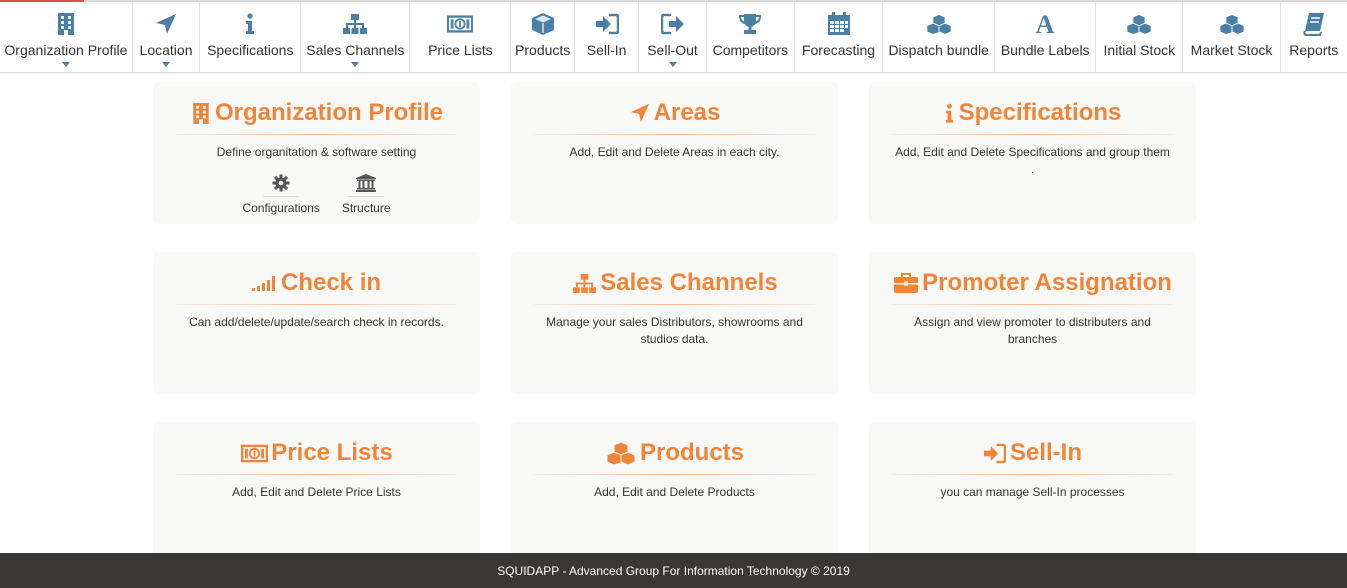  What do you see at coordinates (332, 452) in the screenshot?
I see `card-title-text: Price Lists` at bounding box center [332, 452].